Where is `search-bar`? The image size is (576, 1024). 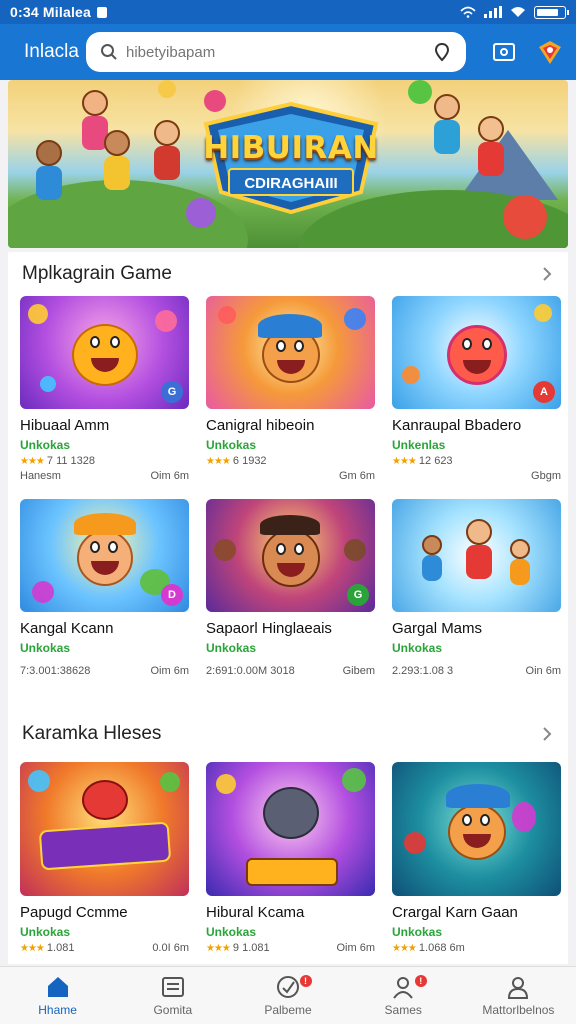
search-bar is located at coordinates (276, 52).